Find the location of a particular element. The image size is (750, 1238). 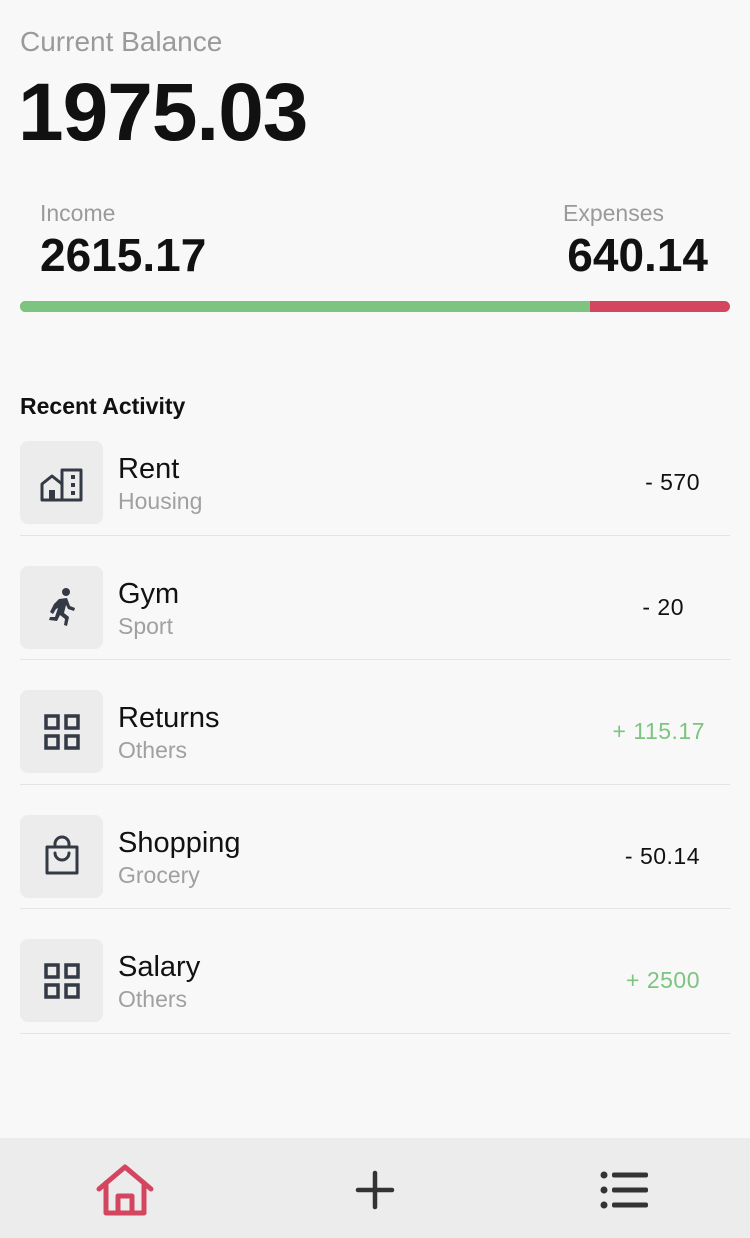

nav-add-button is located at coordinates (375, 1190).